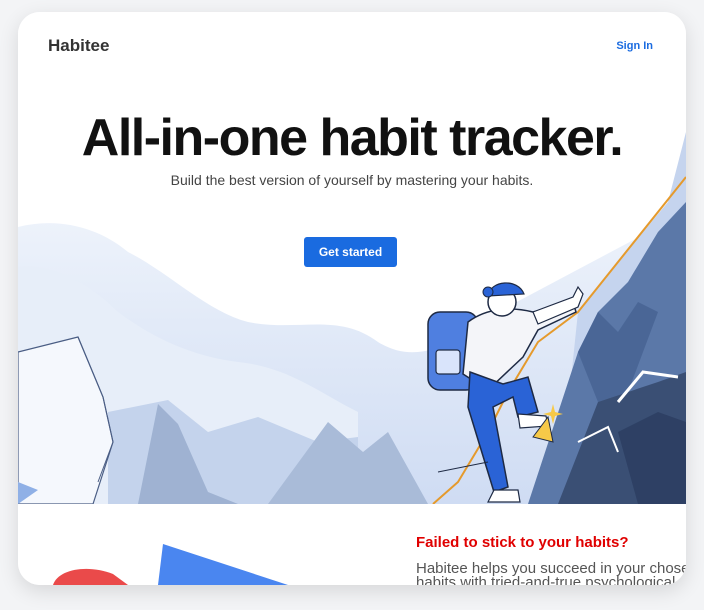 This screenshot has width=704, height=610. I want to click on section-title: Failed to stick to your habits?, so click(522, 542).